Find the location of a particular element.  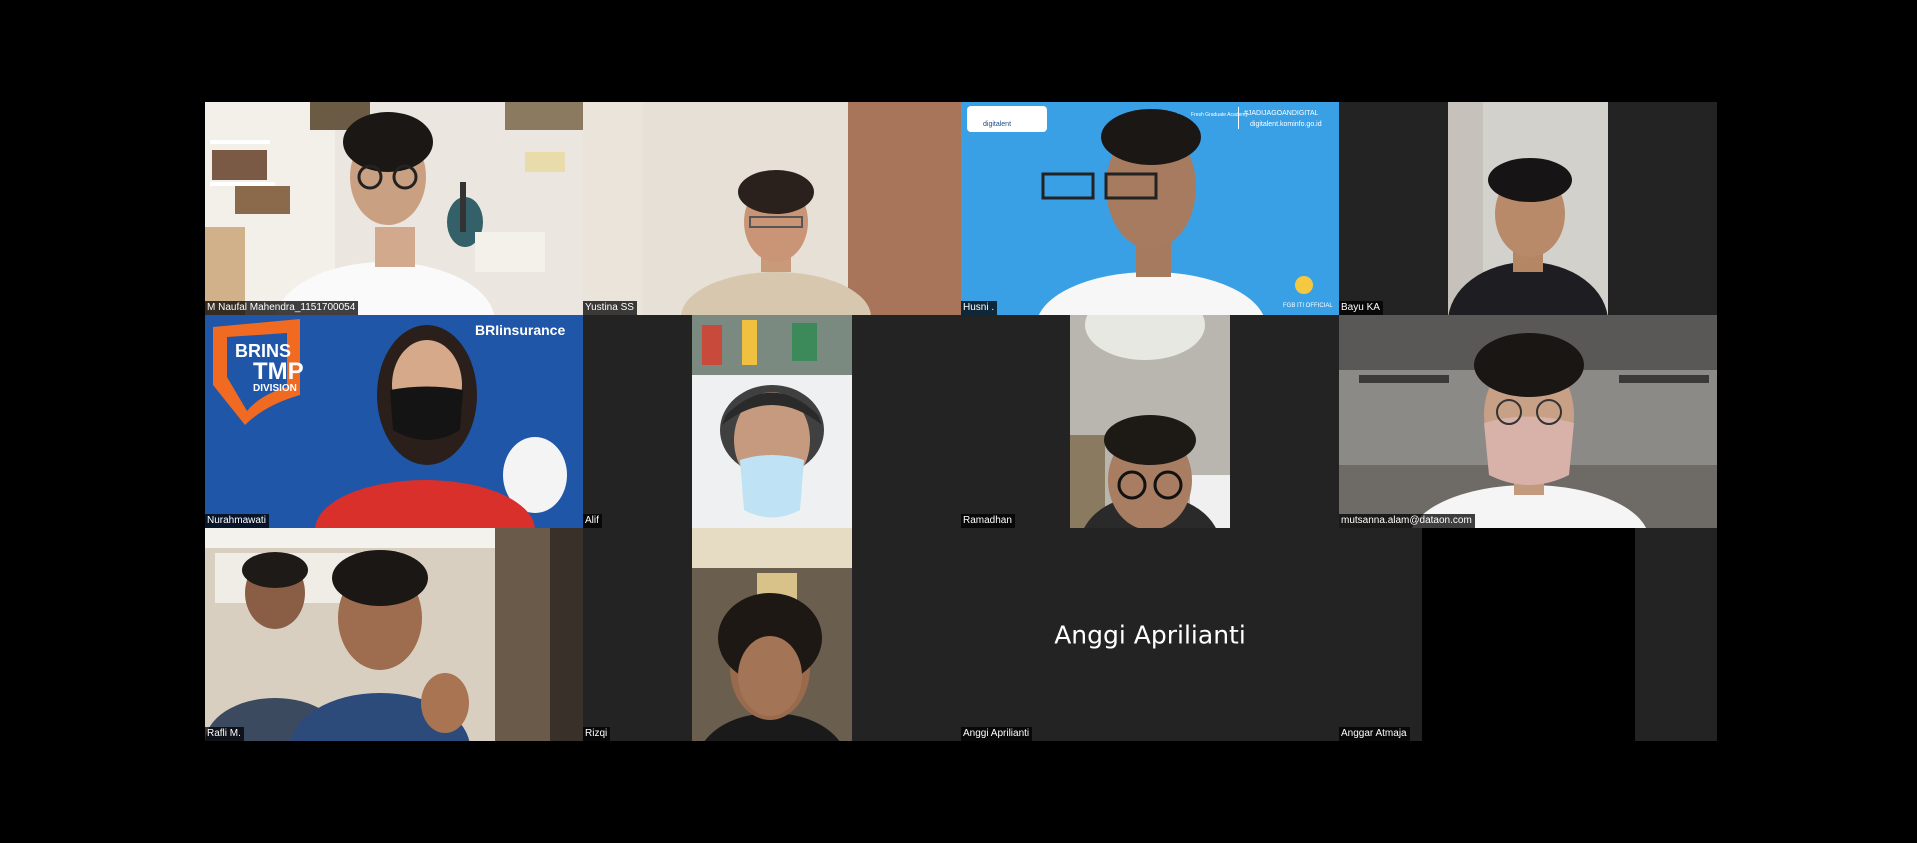

participant-name: Rizqi is located at coordinates (597, 734).